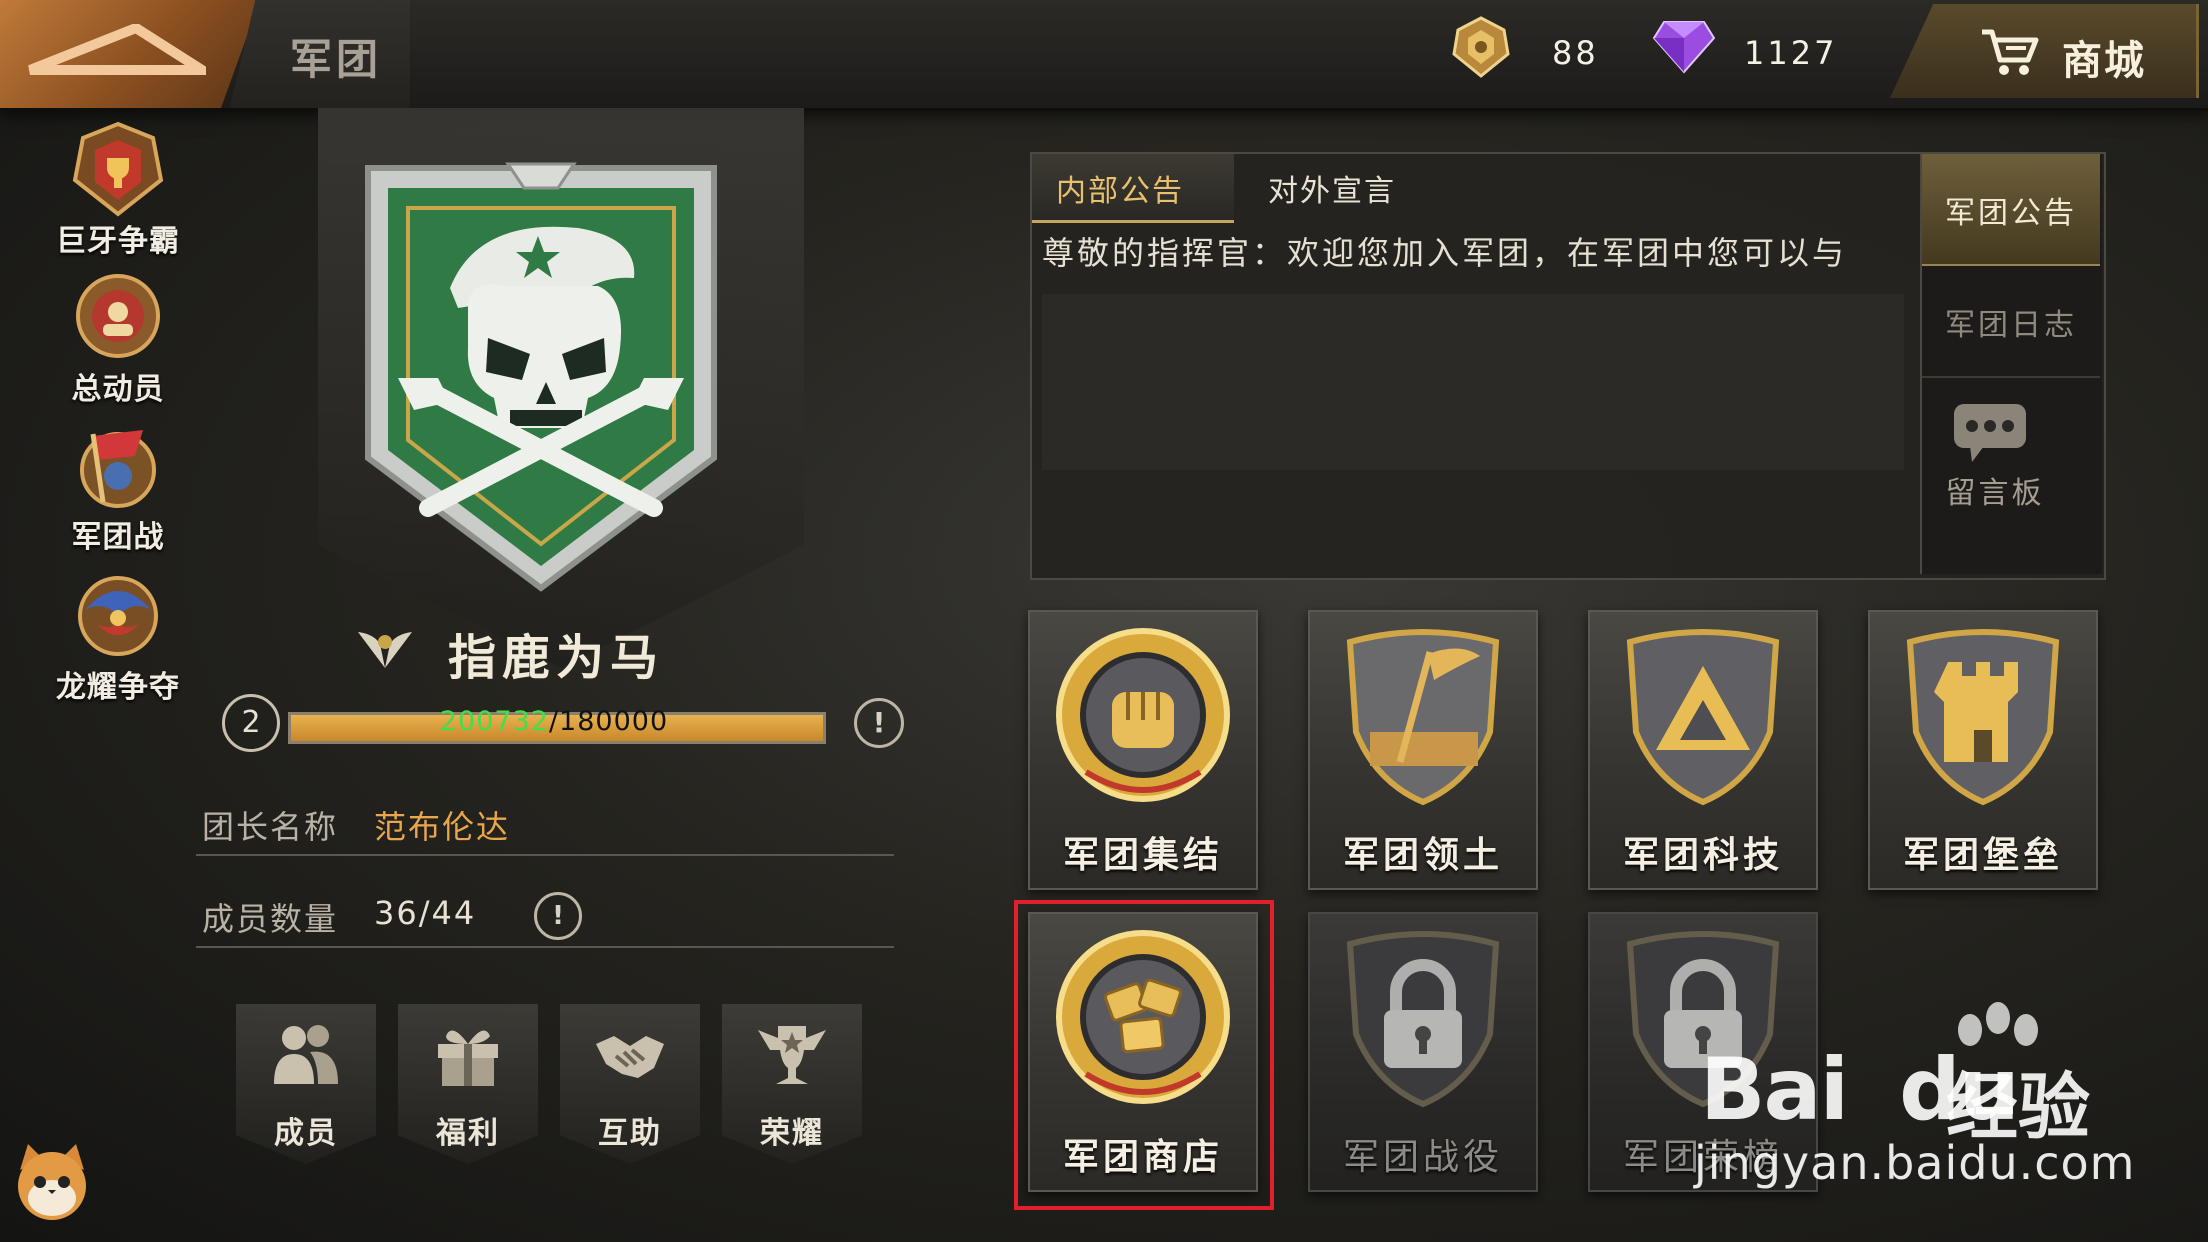  What do you see at coordinates (270, 919) in the screenshot?
I see `members-key: 成员数量` at bounding box center [270, 919].